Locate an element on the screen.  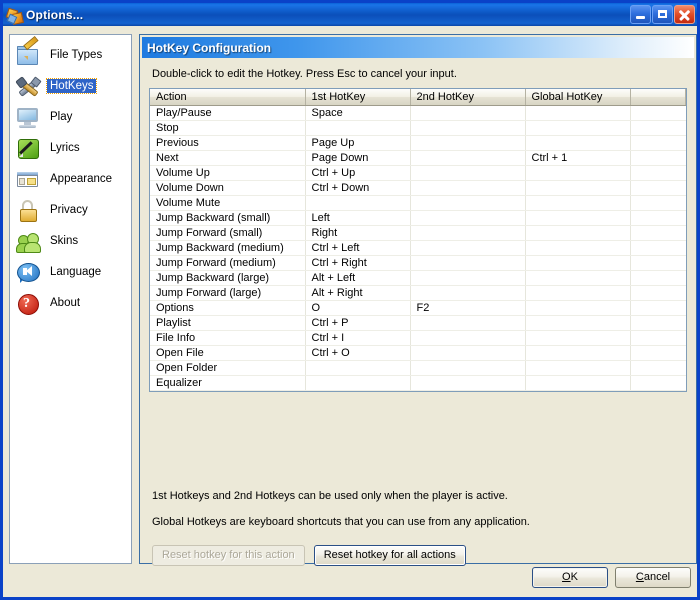
close-button is located at coordinates (684, 14).